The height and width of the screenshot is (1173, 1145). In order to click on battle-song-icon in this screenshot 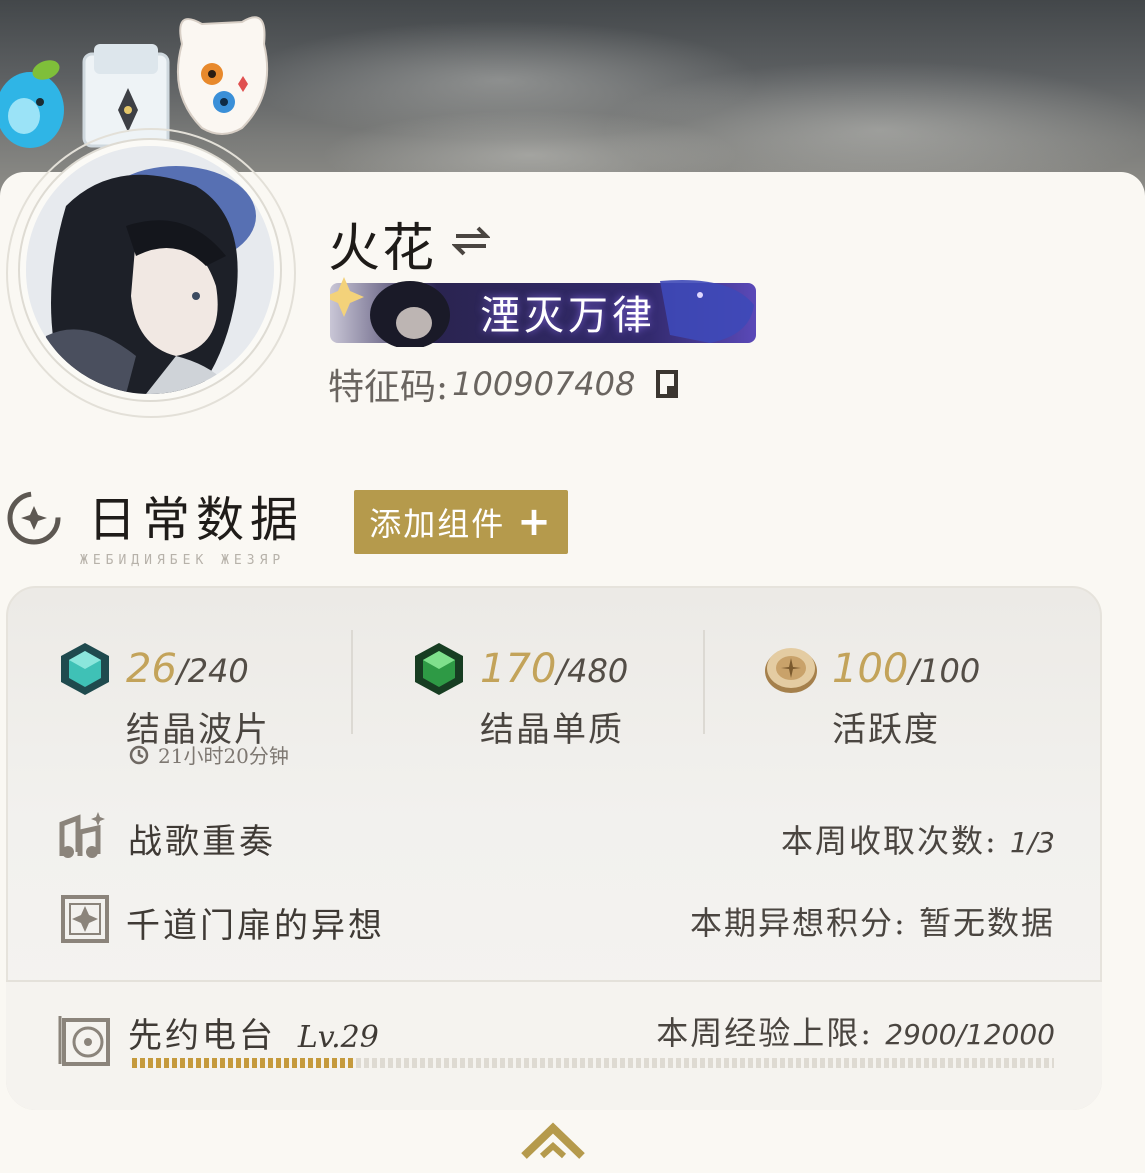, I will do `click(82, 835)`.